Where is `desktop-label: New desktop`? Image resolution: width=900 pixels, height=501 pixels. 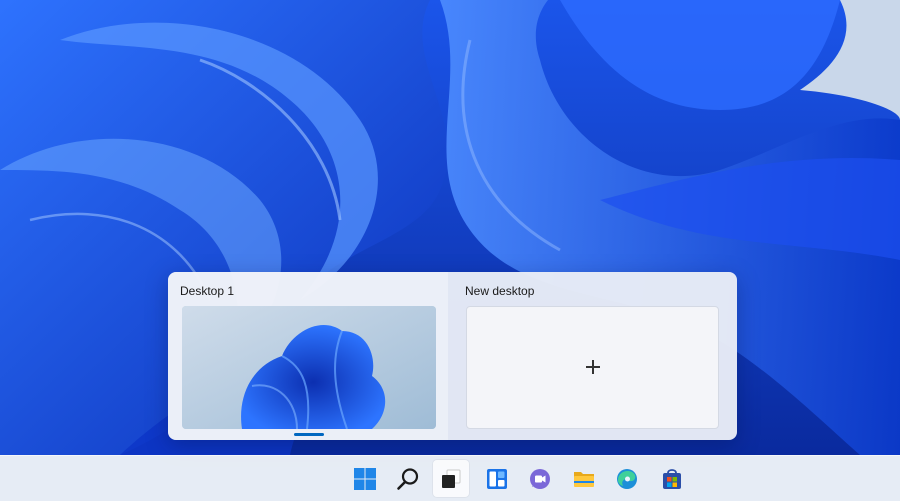 desktop-label: New desktop is located at coordinates (500, 291).